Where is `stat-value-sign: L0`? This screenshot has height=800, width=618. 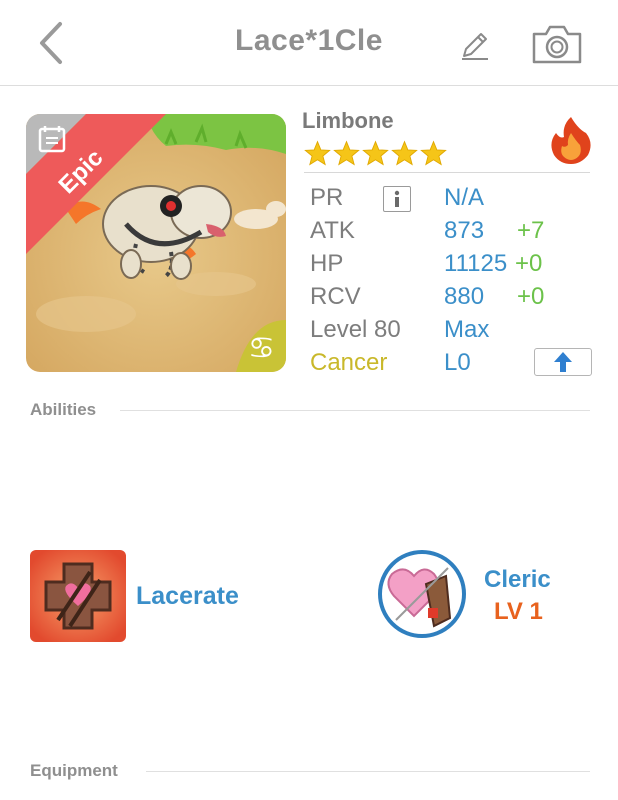 stat-value-sign: L0 is located at coordinates (457, 362).